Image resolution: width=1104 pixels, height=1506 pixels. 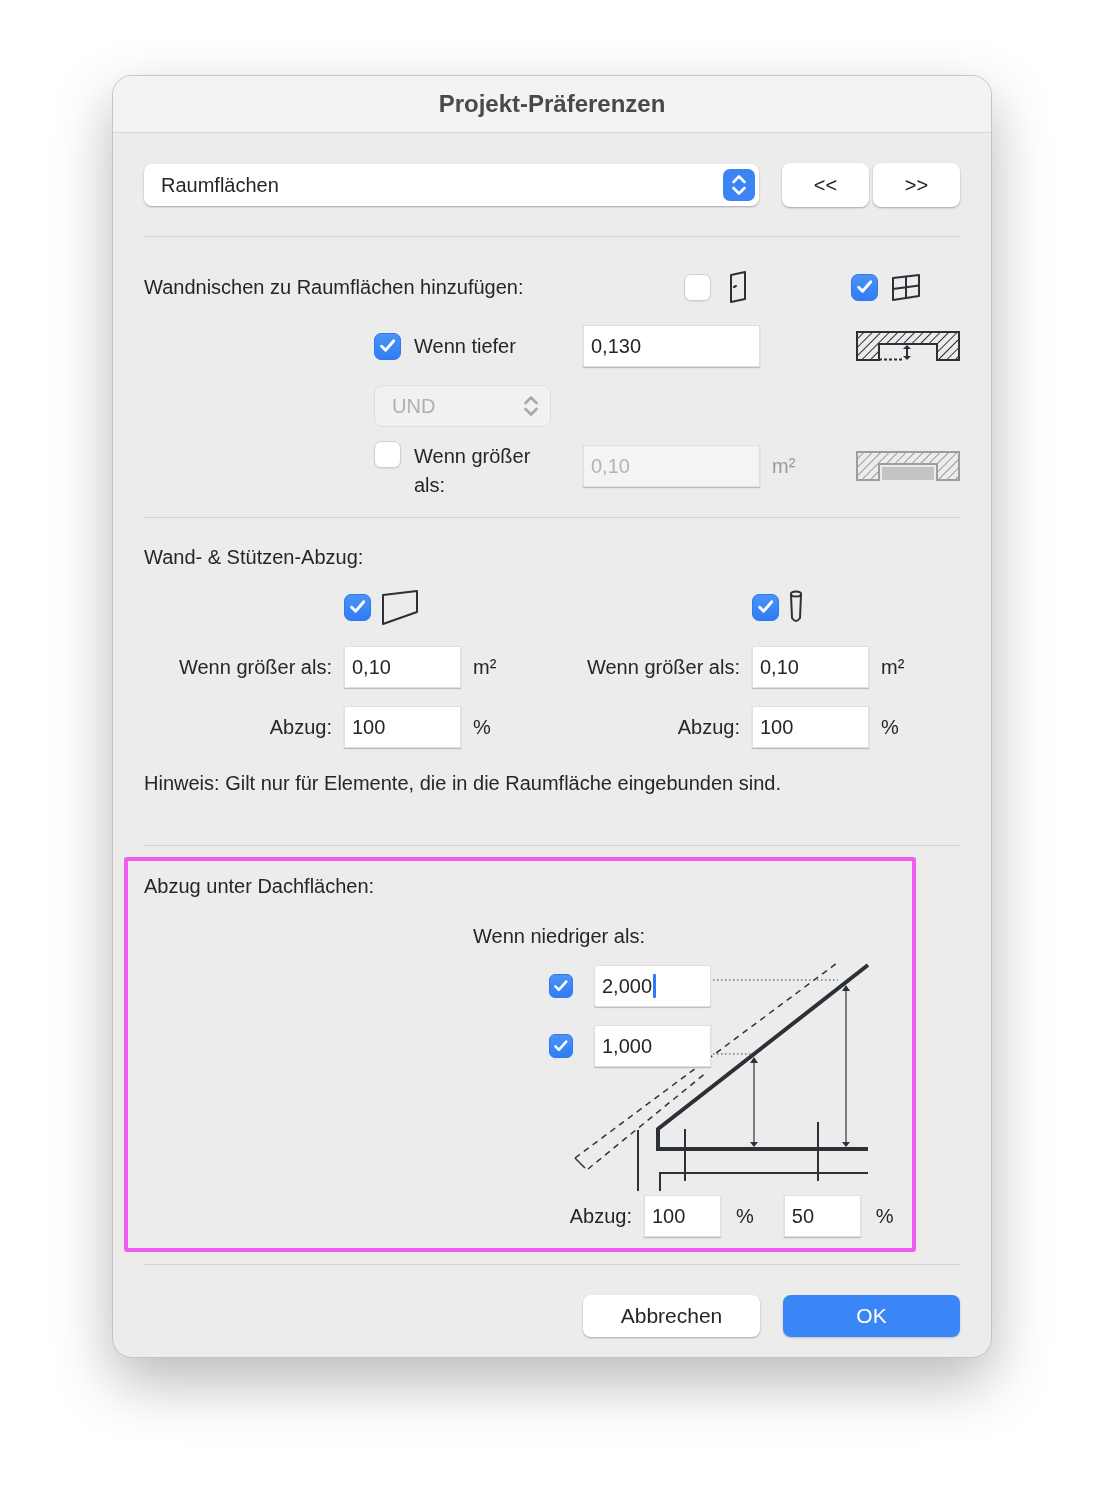 I want to click on door-icon, so click(x=738, y=287).